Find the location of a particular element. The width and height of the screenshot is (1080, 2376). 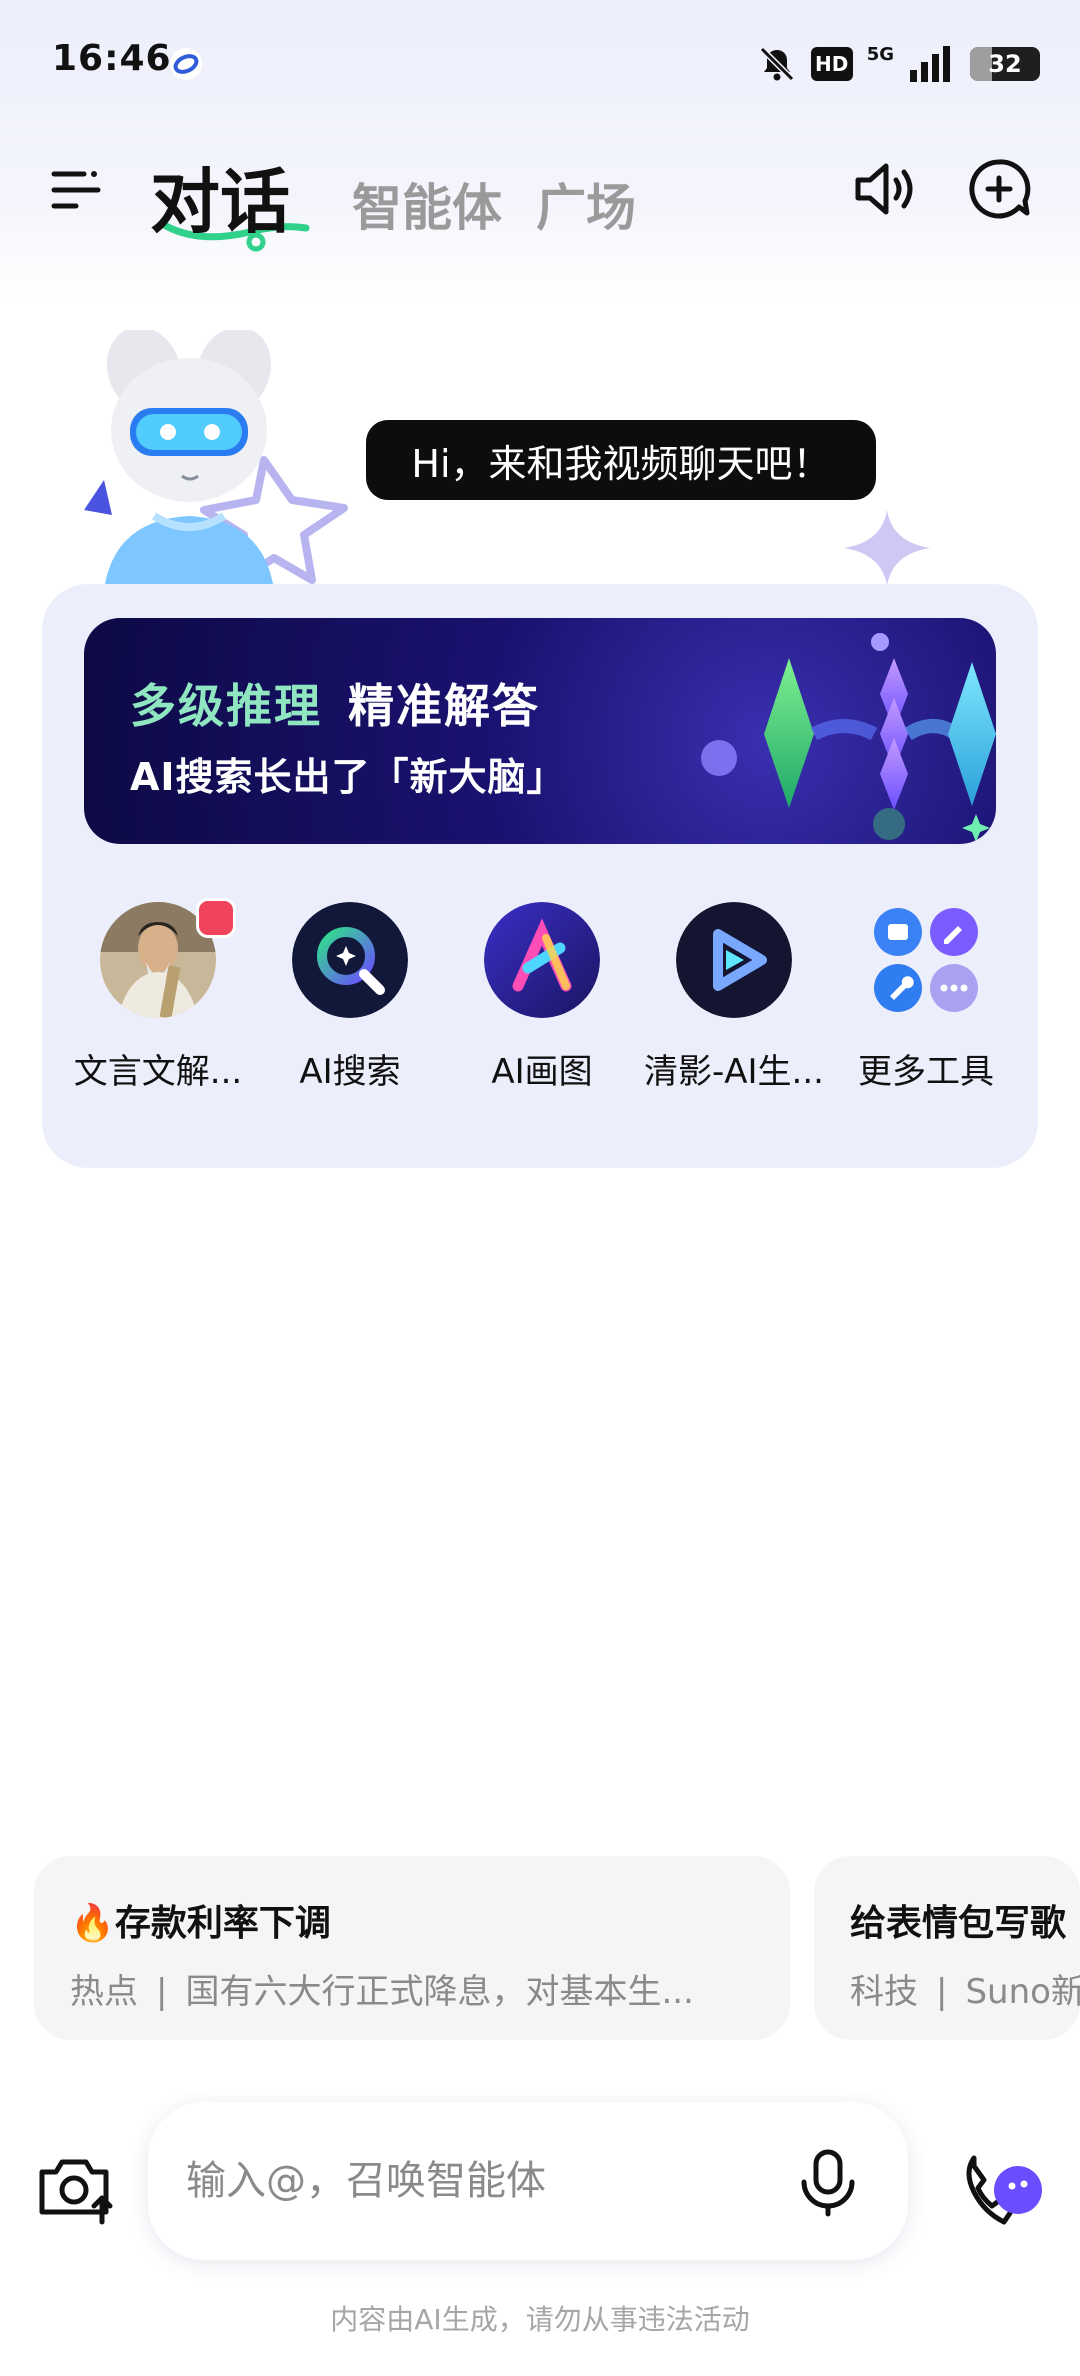

trending-summary-text: Suno新 is located at coordinates (1022, 1992).